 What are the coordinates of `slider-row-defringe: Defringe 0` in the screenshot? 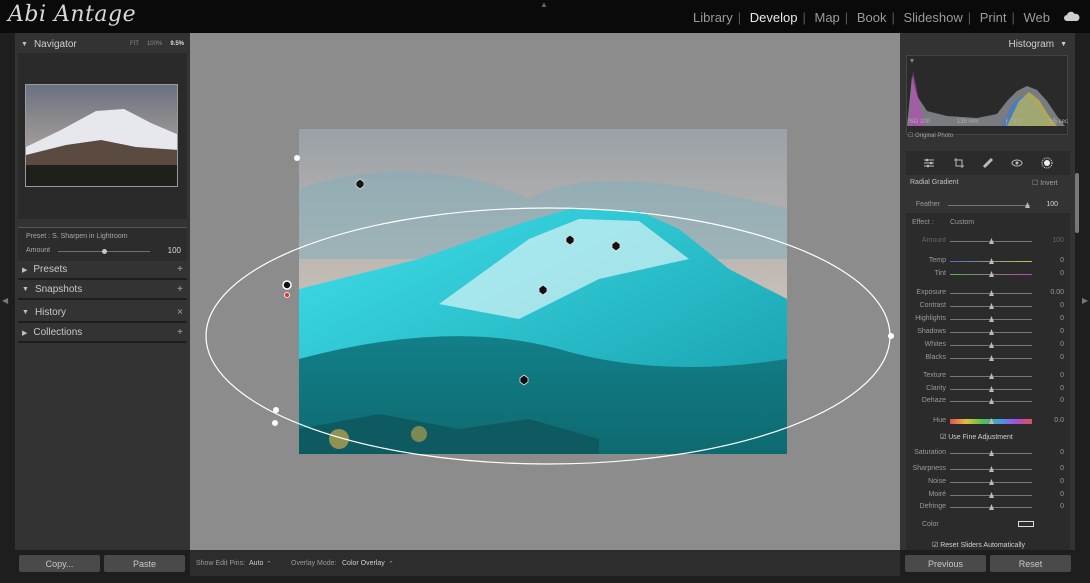 It's located at (988, 507).